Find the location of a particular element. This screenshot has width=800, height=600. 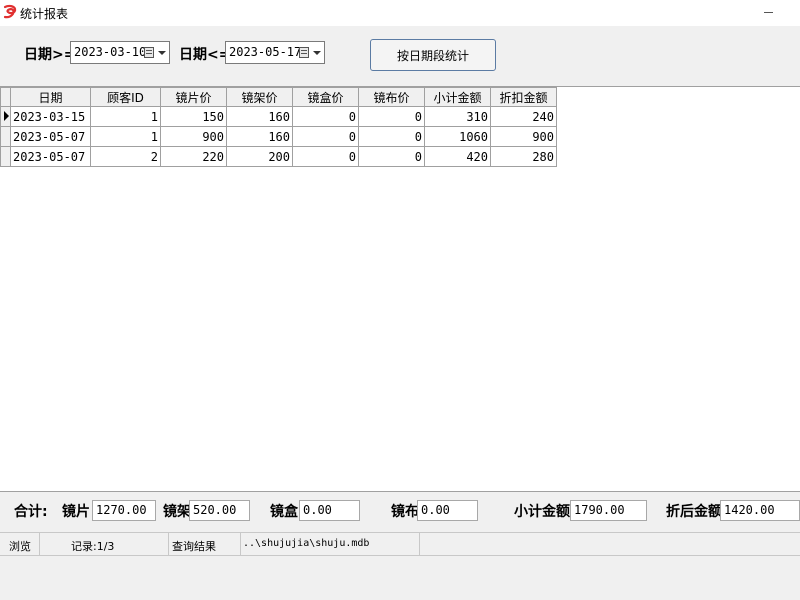

app-logo-icon is located at coordinates (10, 11).